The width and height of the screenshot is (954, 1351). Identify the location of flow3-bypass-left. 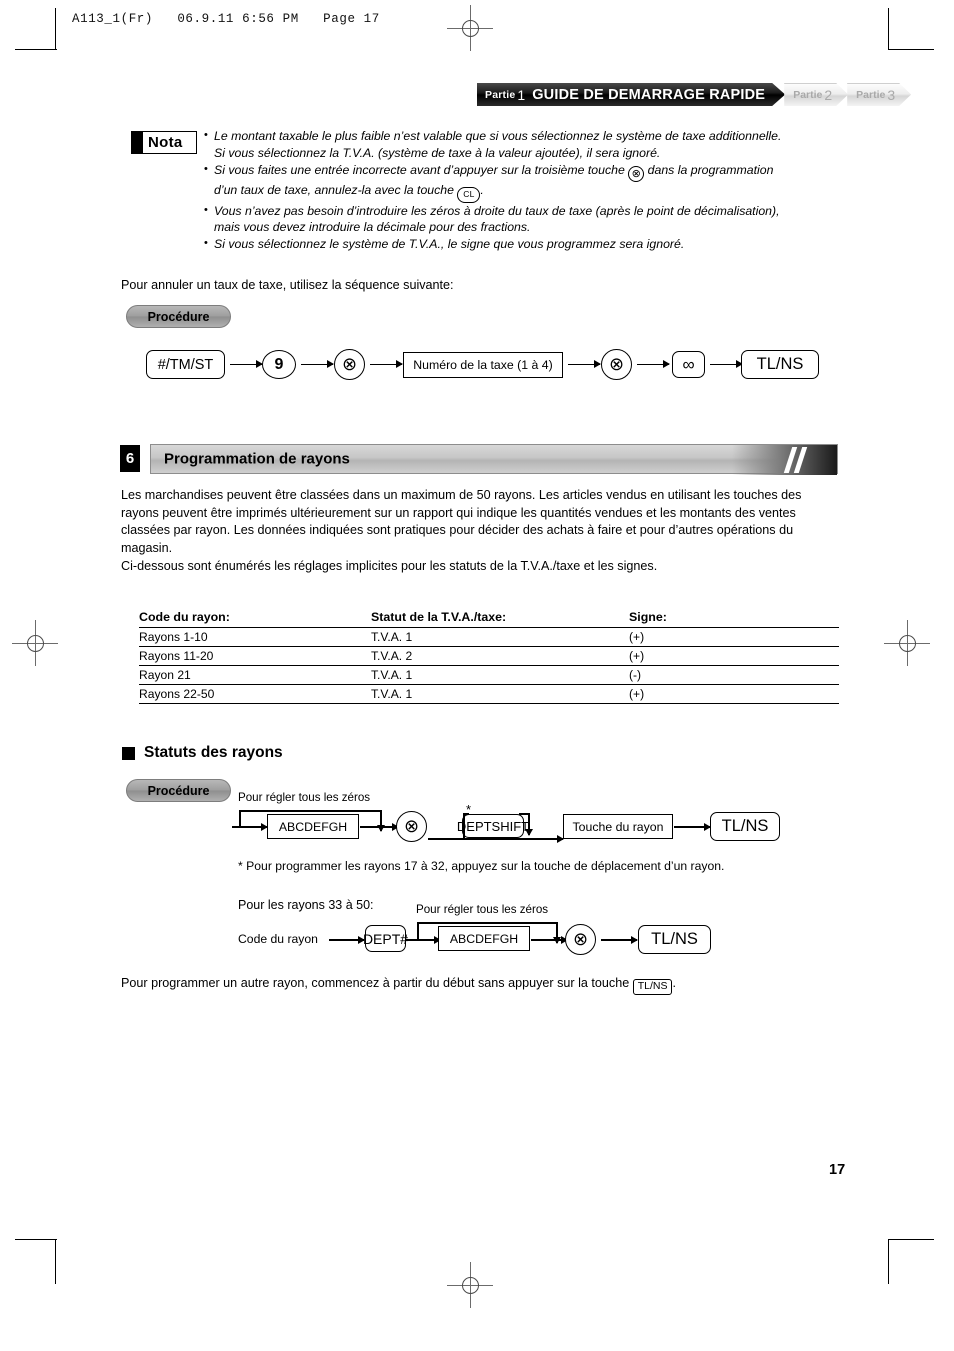
(418, 930).